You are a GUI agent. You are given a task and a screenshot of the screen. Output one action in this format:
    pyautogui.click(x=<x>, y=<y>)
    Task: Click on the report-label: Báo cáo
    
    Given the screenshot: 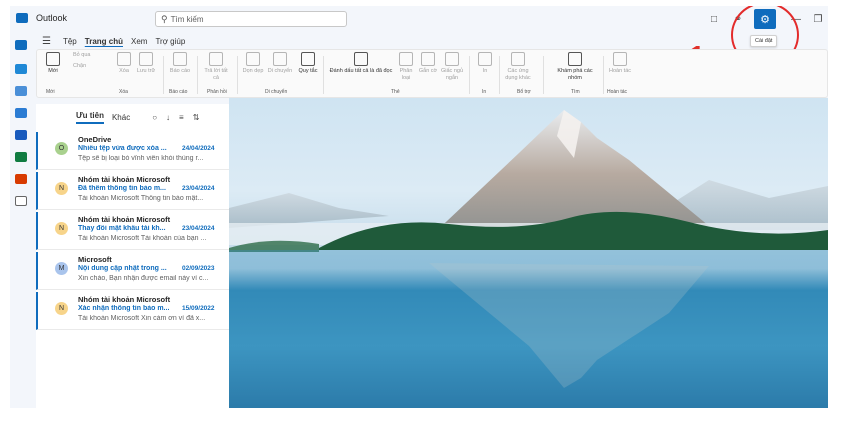 What is the action you would take?
    pyautogui.click(x=180, y=71)
    